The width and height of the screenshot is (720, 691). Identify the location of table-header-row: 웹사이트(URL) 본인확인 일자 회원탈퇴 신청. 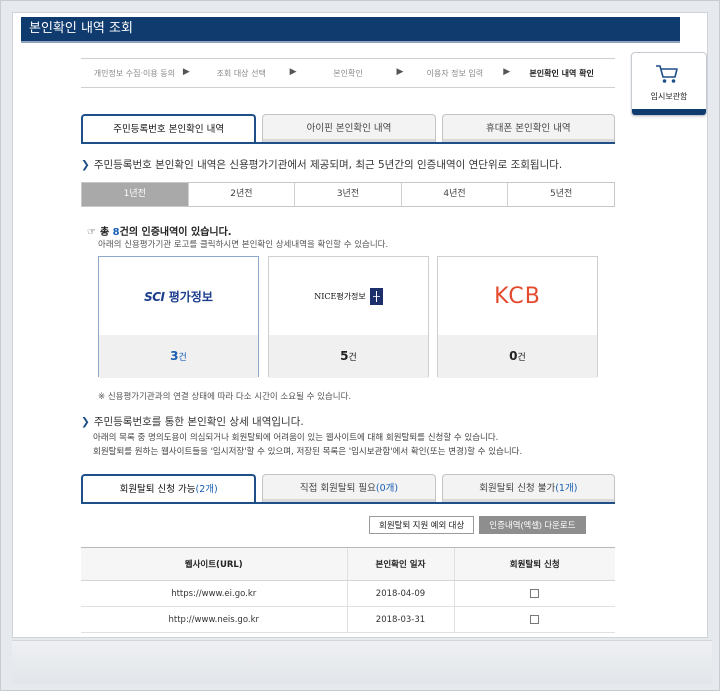
(348, 564).